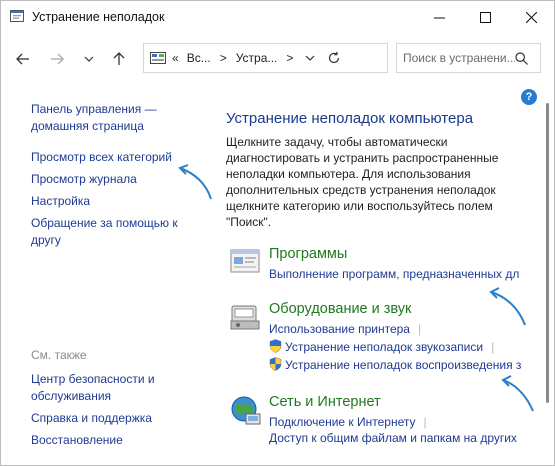 This screenshot has width=555, height=466. I want to click on vertical-scrollbar, so click(548, 273).